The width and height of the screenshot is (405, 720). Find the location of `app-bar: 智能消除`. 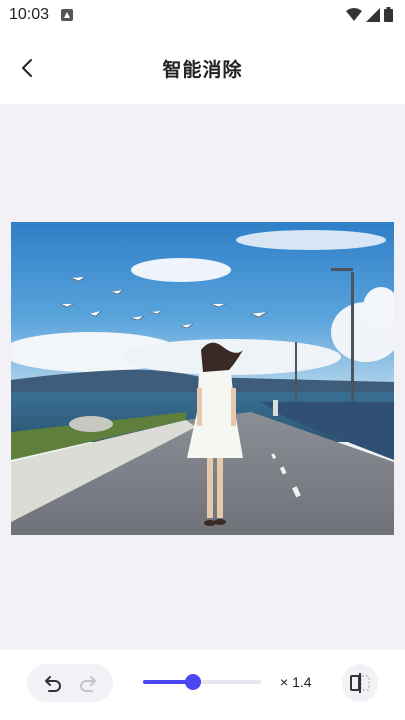

app-bar: 智能消除 is located at coordinates (202, 68).